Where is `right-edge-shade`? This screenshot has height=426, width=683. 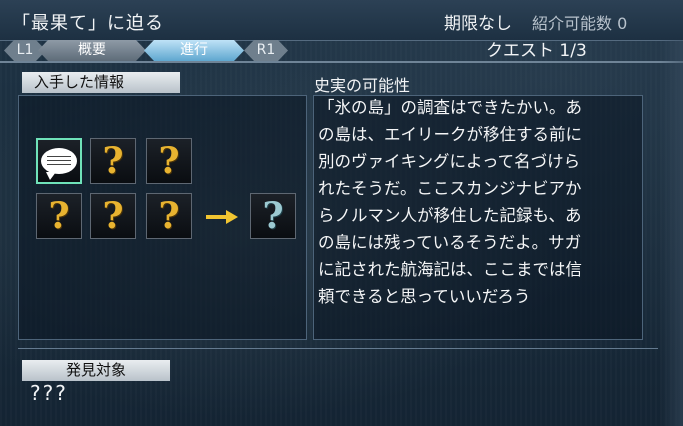
right-edge-shade is located at coordinates (671, 233).